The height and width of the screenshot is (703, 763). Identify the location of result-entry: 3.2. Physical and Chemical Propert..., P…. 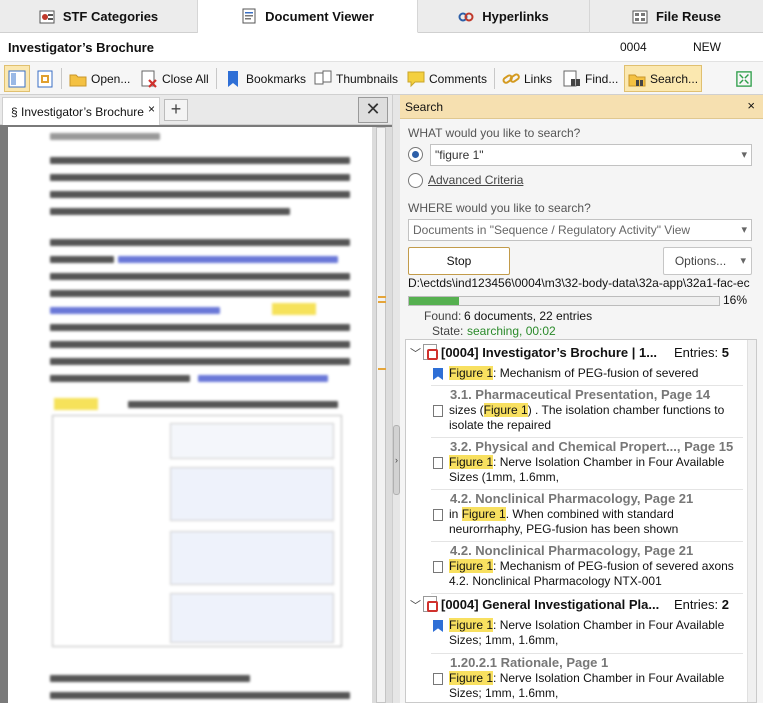
(587, 464).